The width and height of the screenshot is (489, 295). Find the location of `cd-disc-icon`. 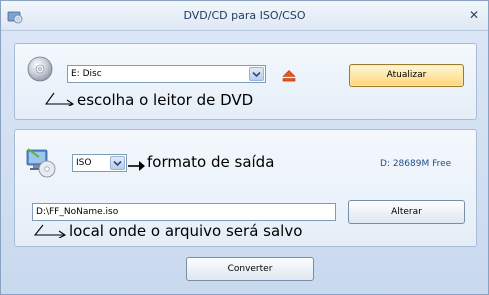

cd-disc-icon is located at coordinates (40, 71).